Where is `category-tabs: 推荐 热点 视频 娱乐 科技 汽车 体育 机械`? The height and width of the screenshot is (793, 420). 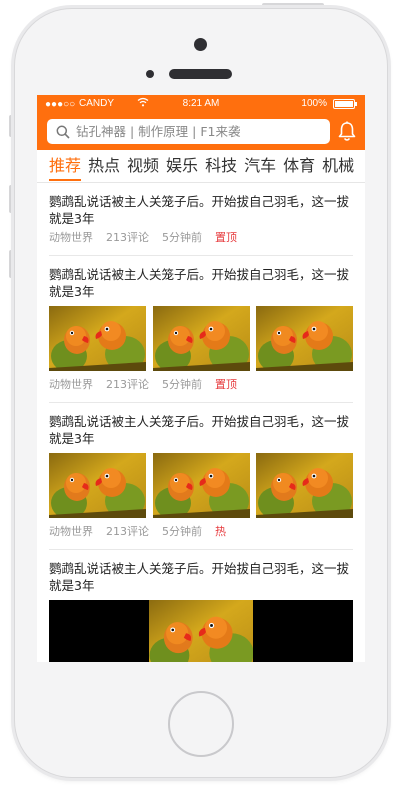
category-tabs: 推荐 热点 视频 娱乐 科技 汽车 体育 机械 is located at coordinates (201, 166).